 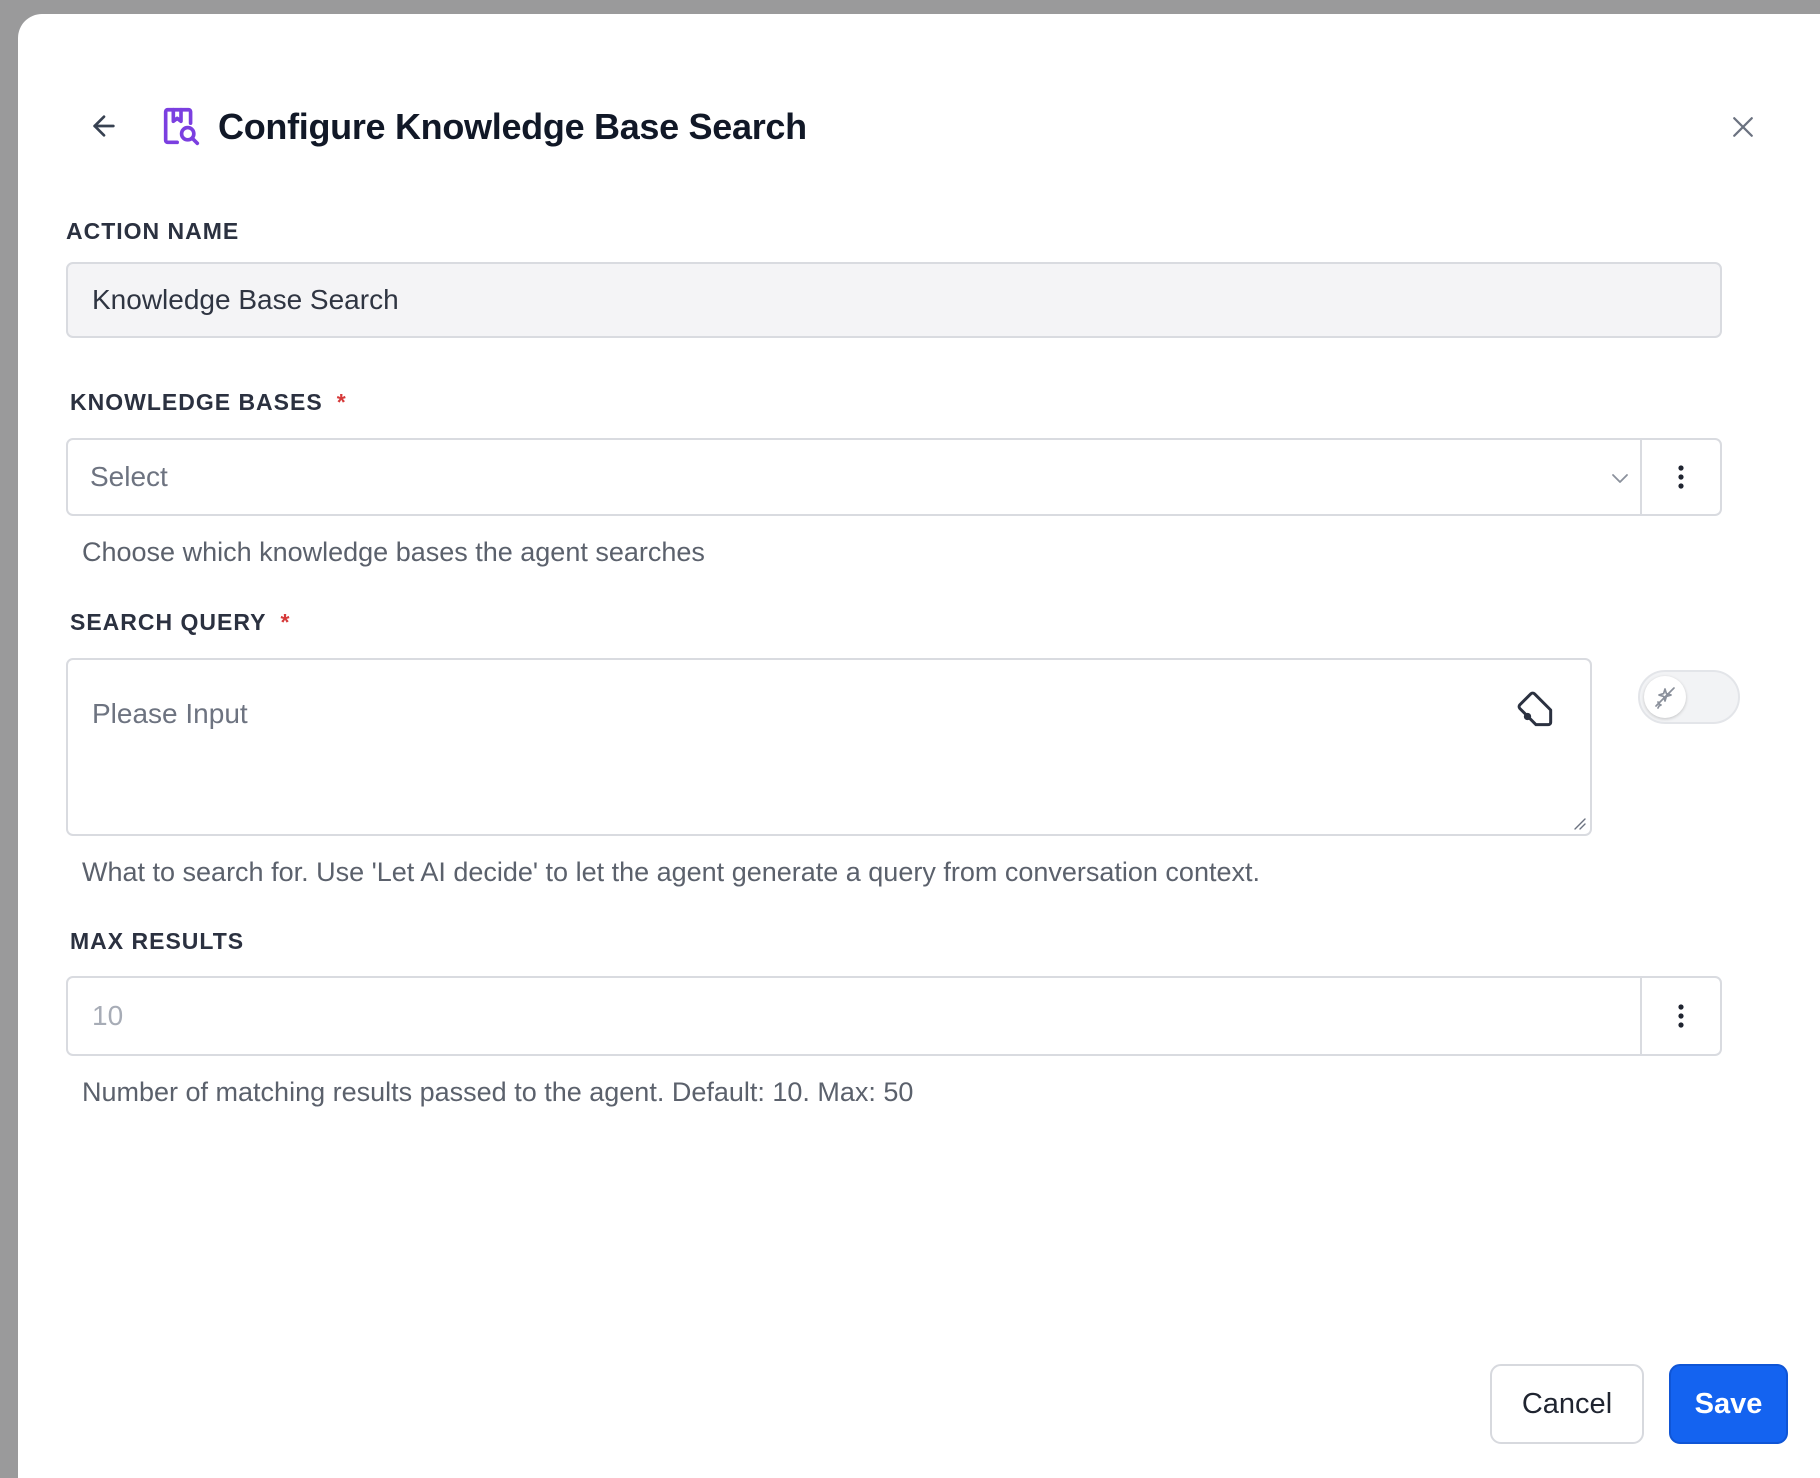 What do you see at coordinates (129, 476) in the screenshot?
I see `knowledge-bases-placeholder: Select` at bounding box center [129, 476].